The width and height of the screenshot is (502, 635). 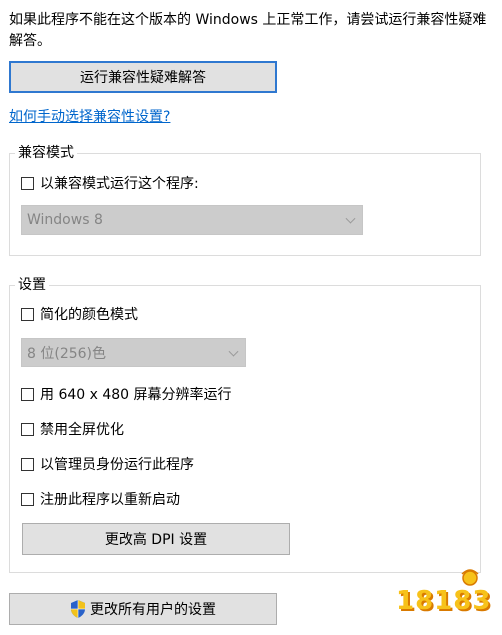 What do you see at coordinates (27, 314) in the screenshot?
I see `reduced-color-checkbox` at bounding box center [27, 314].